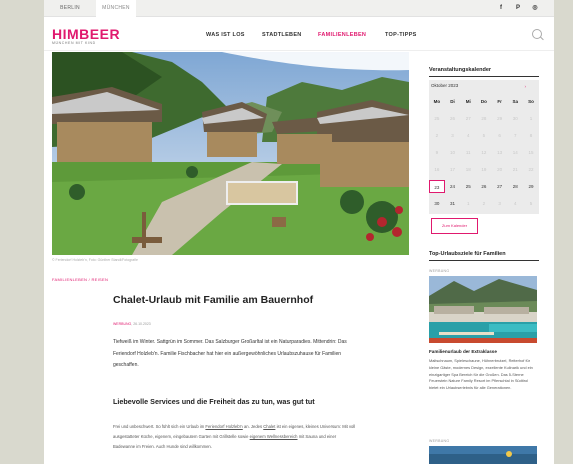 Image resolution: width=573 pixels, height=464 pixels. I want to click on calendar-day: 18, so click(468, 169).